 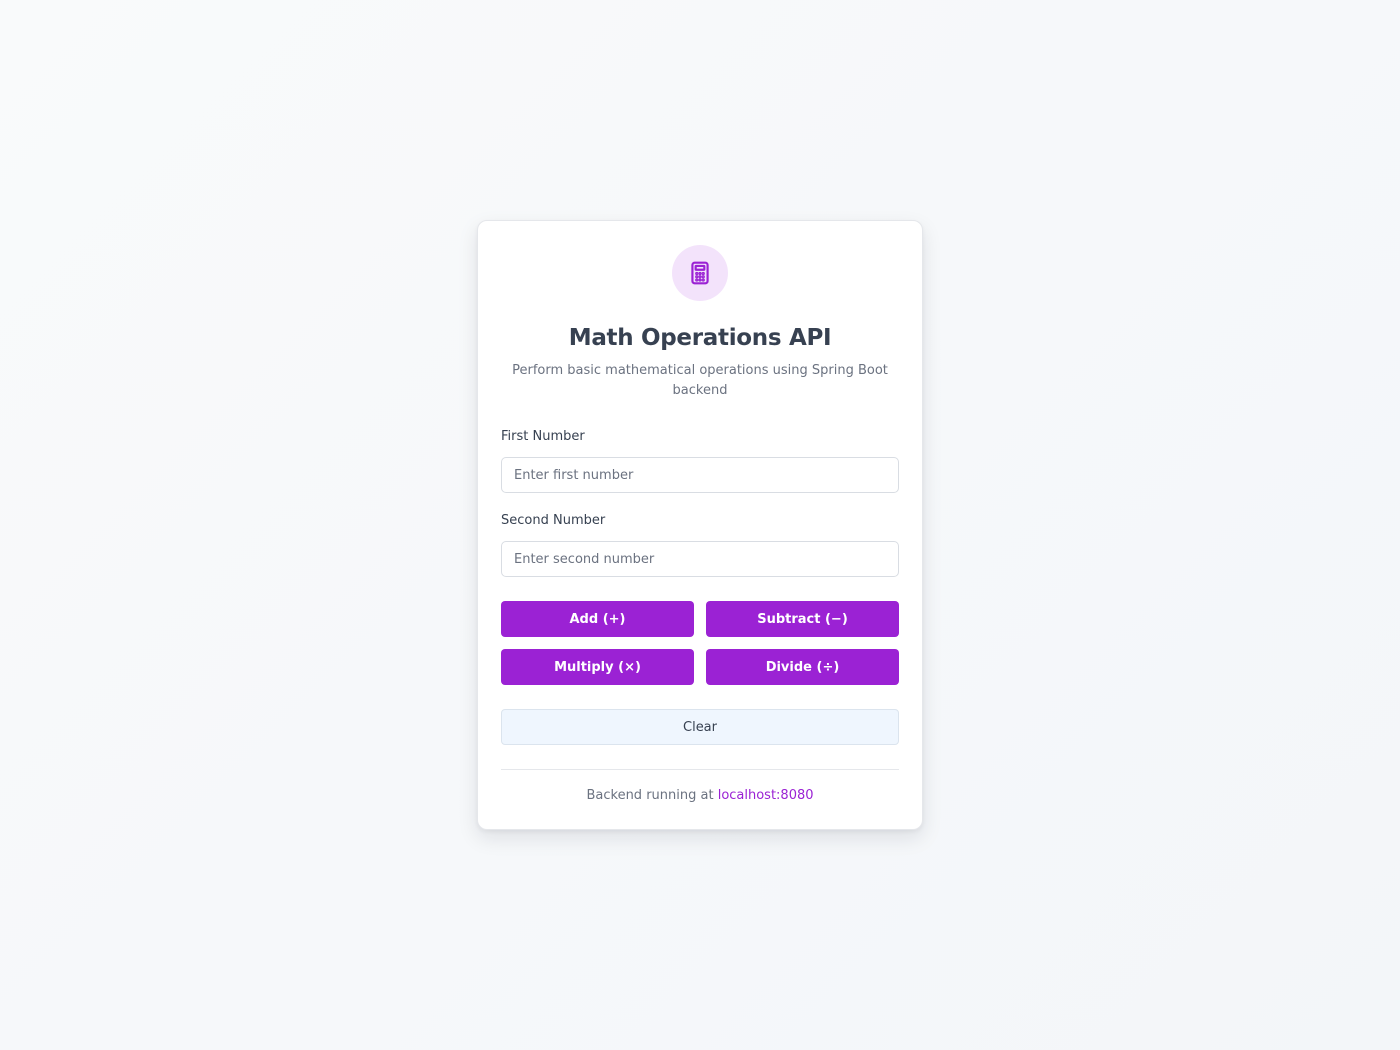 What do you see at coordinates (700, 273) in the screenshot?
I see `calculator-icon` at bounding box center [700, 273].